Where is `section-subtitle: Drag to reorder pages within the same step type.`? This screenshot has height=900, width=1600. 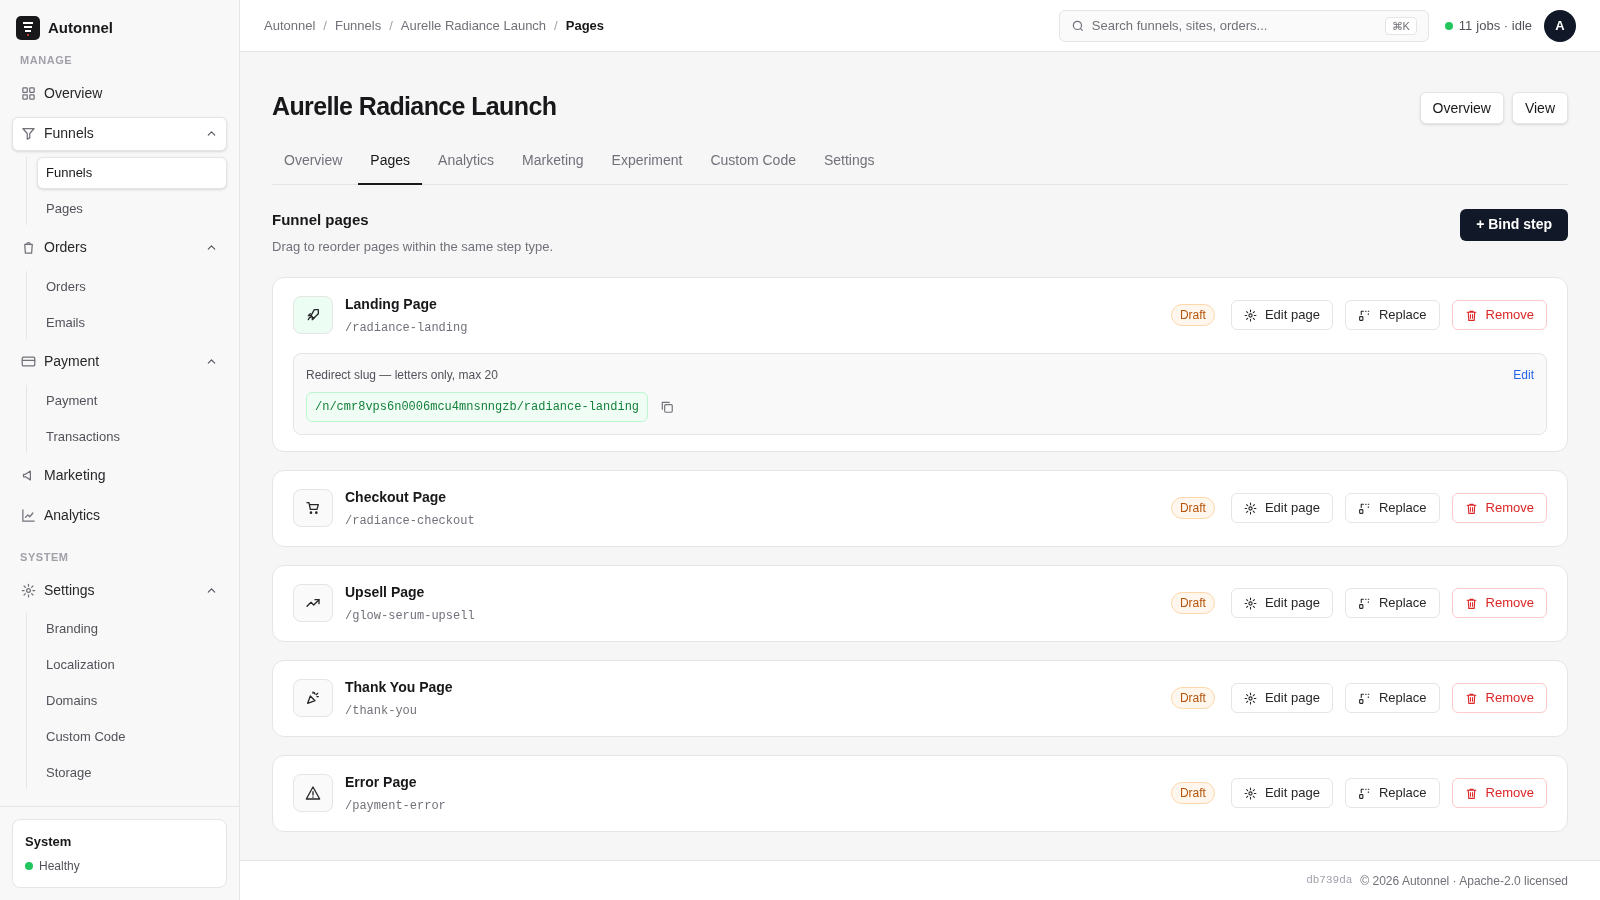
section-subtitle: Drag to reorder pages within the same step type. is located at coordinates (413, 247).